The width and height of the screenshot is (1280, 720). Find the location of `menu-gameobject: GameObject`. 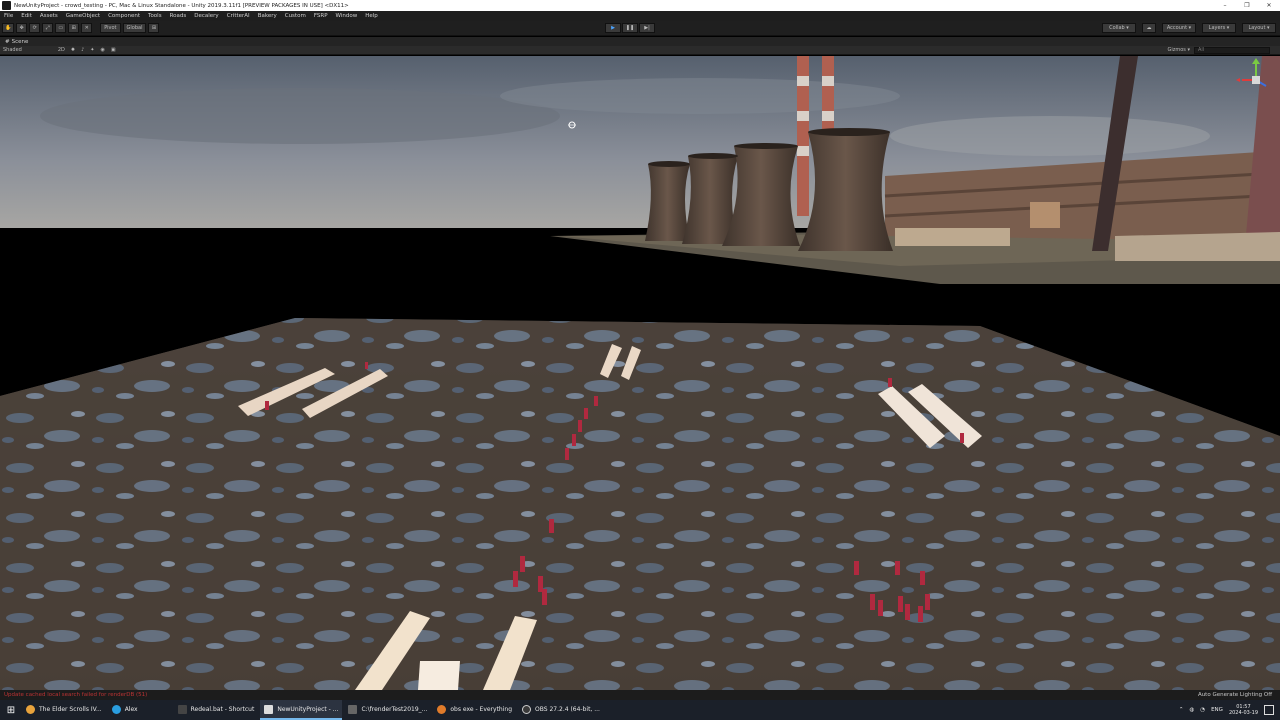

menu-gameobject: GameObject is located at coordinates (83, 16).